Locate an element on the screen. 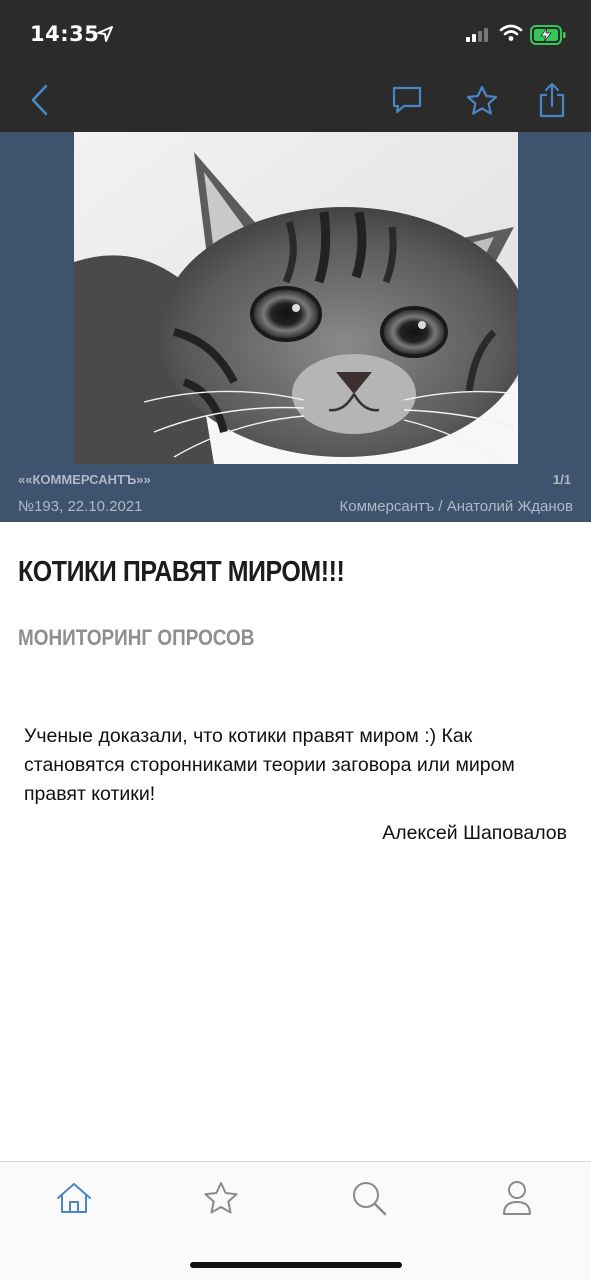 The image size is (591, 1280). share-icon is located at coordinates (552, 100).